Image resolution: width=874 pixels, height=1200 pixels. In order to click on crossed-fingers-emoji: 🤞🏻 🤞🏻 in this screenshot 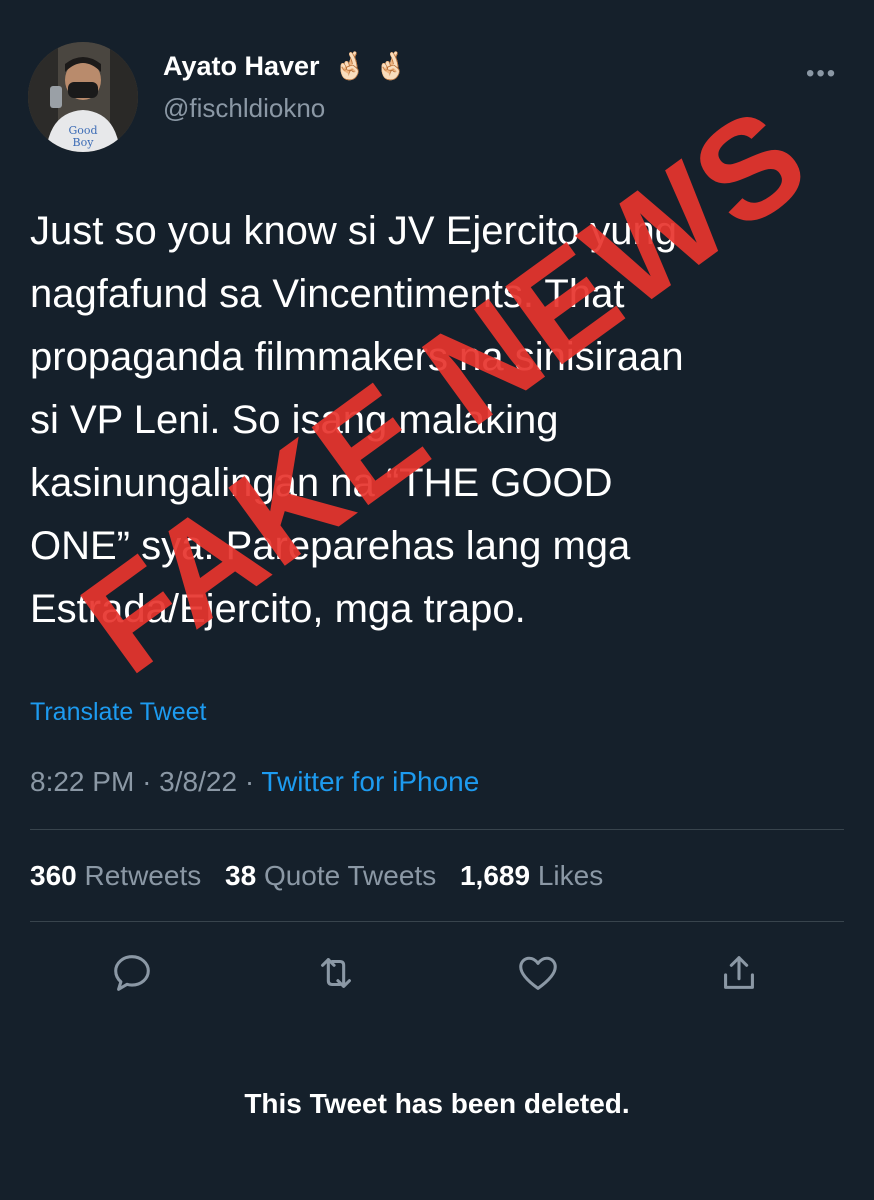, I will do `click(370, 66)`.